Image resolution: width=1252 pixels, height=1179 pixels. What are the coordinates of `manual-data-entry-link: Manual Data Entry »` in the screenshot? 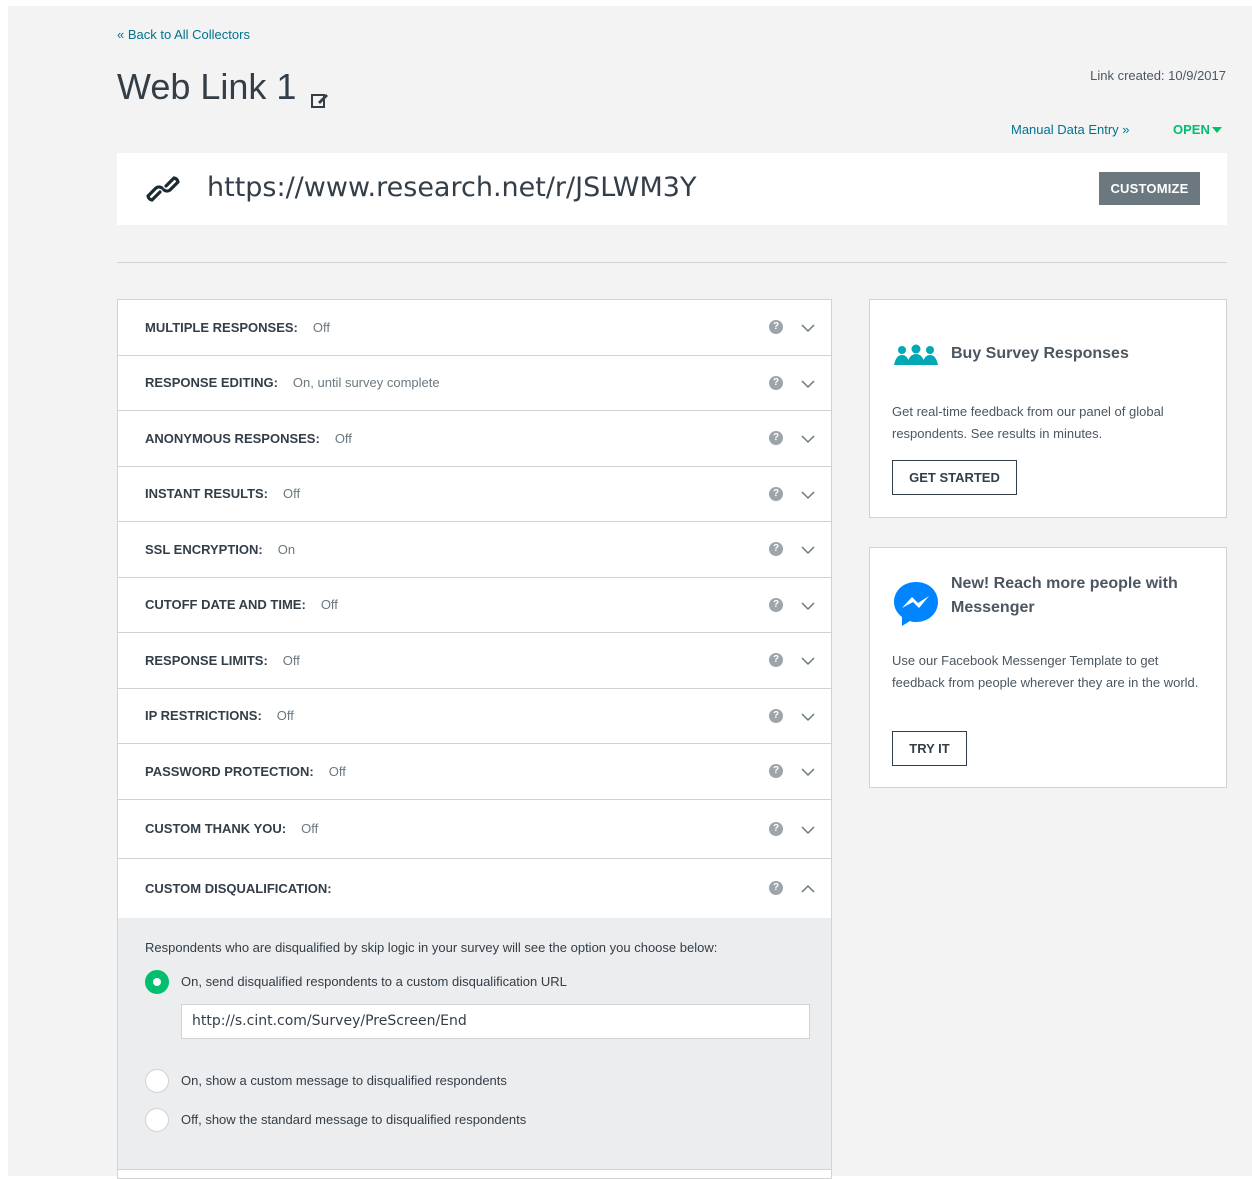 It's located at (1070, 129).